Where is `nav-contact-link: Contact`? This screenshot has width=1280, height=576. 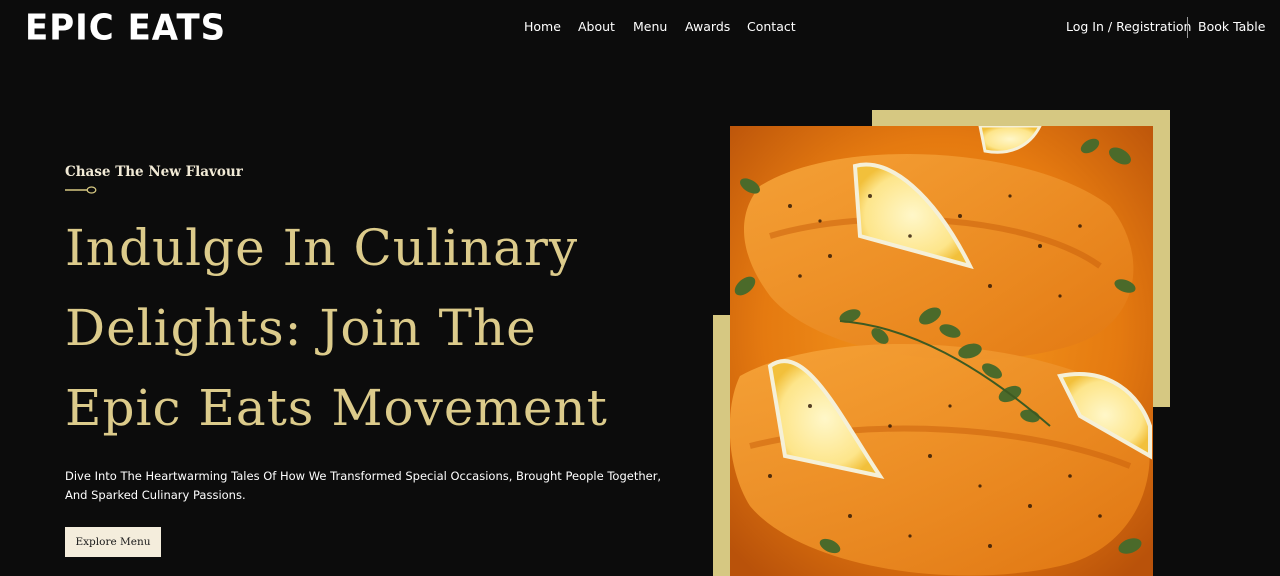
nav-contact-link: Contact is located at coordinates (771, 27).